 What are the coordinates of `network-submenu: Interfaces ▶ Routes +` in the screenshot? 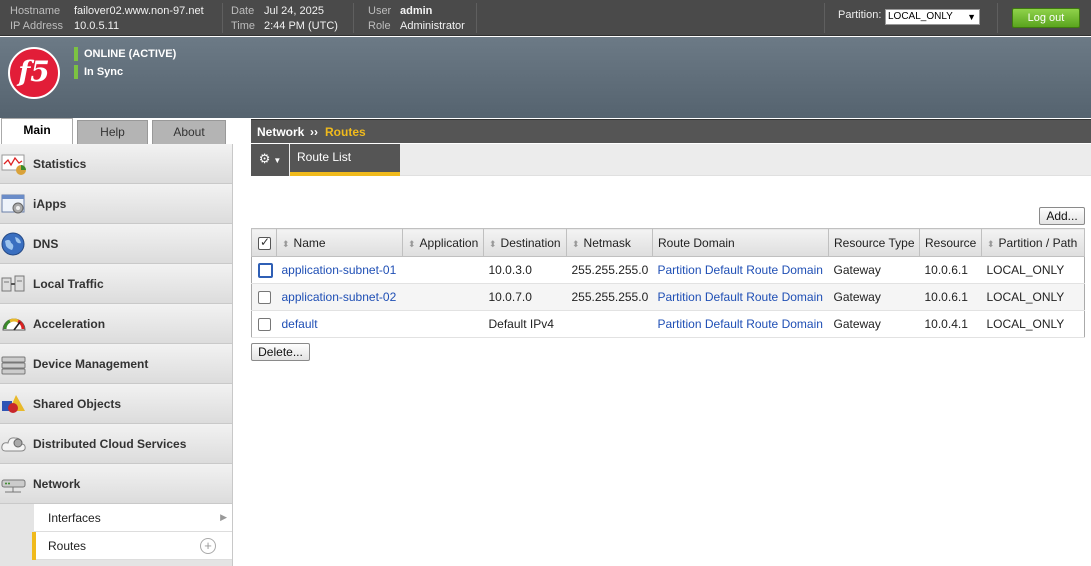 It's located at (116, 532).